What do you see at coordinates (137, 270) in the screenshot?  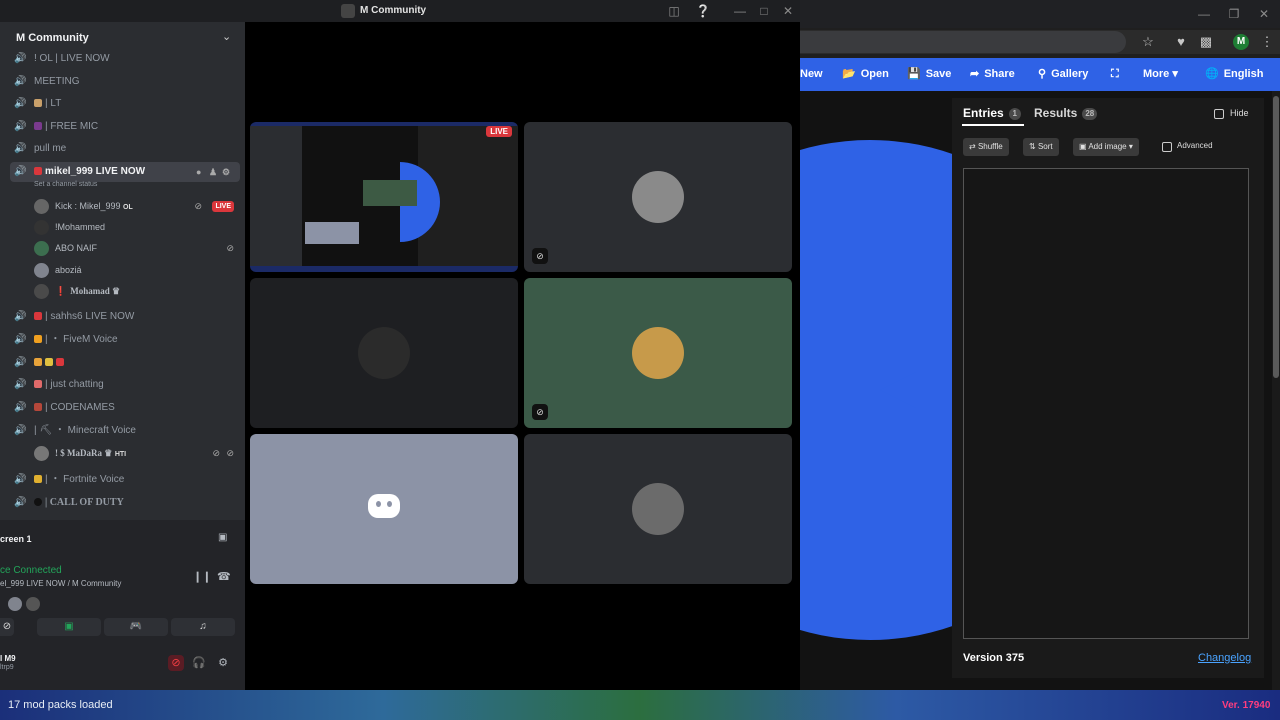 I see `voice-member: aboziá` at bounding box center [137, 270].